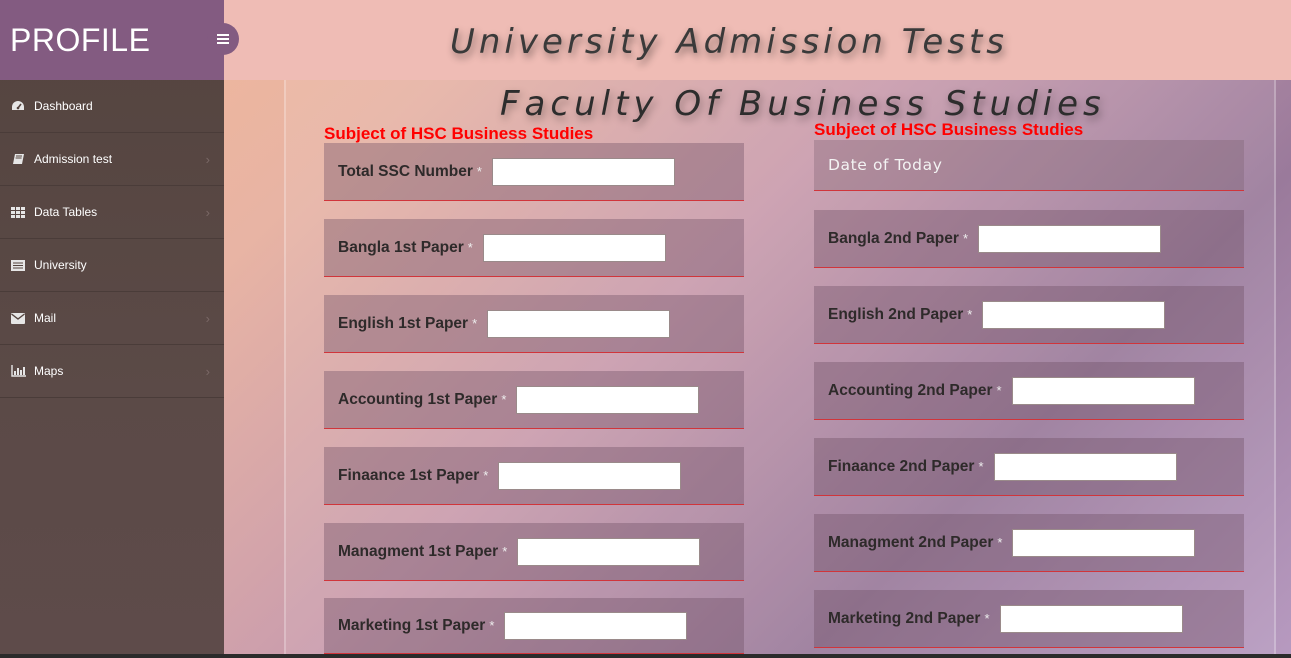  I want to click on left-subject-heading: Subject of HSC Business Studies, so click(459, 133).